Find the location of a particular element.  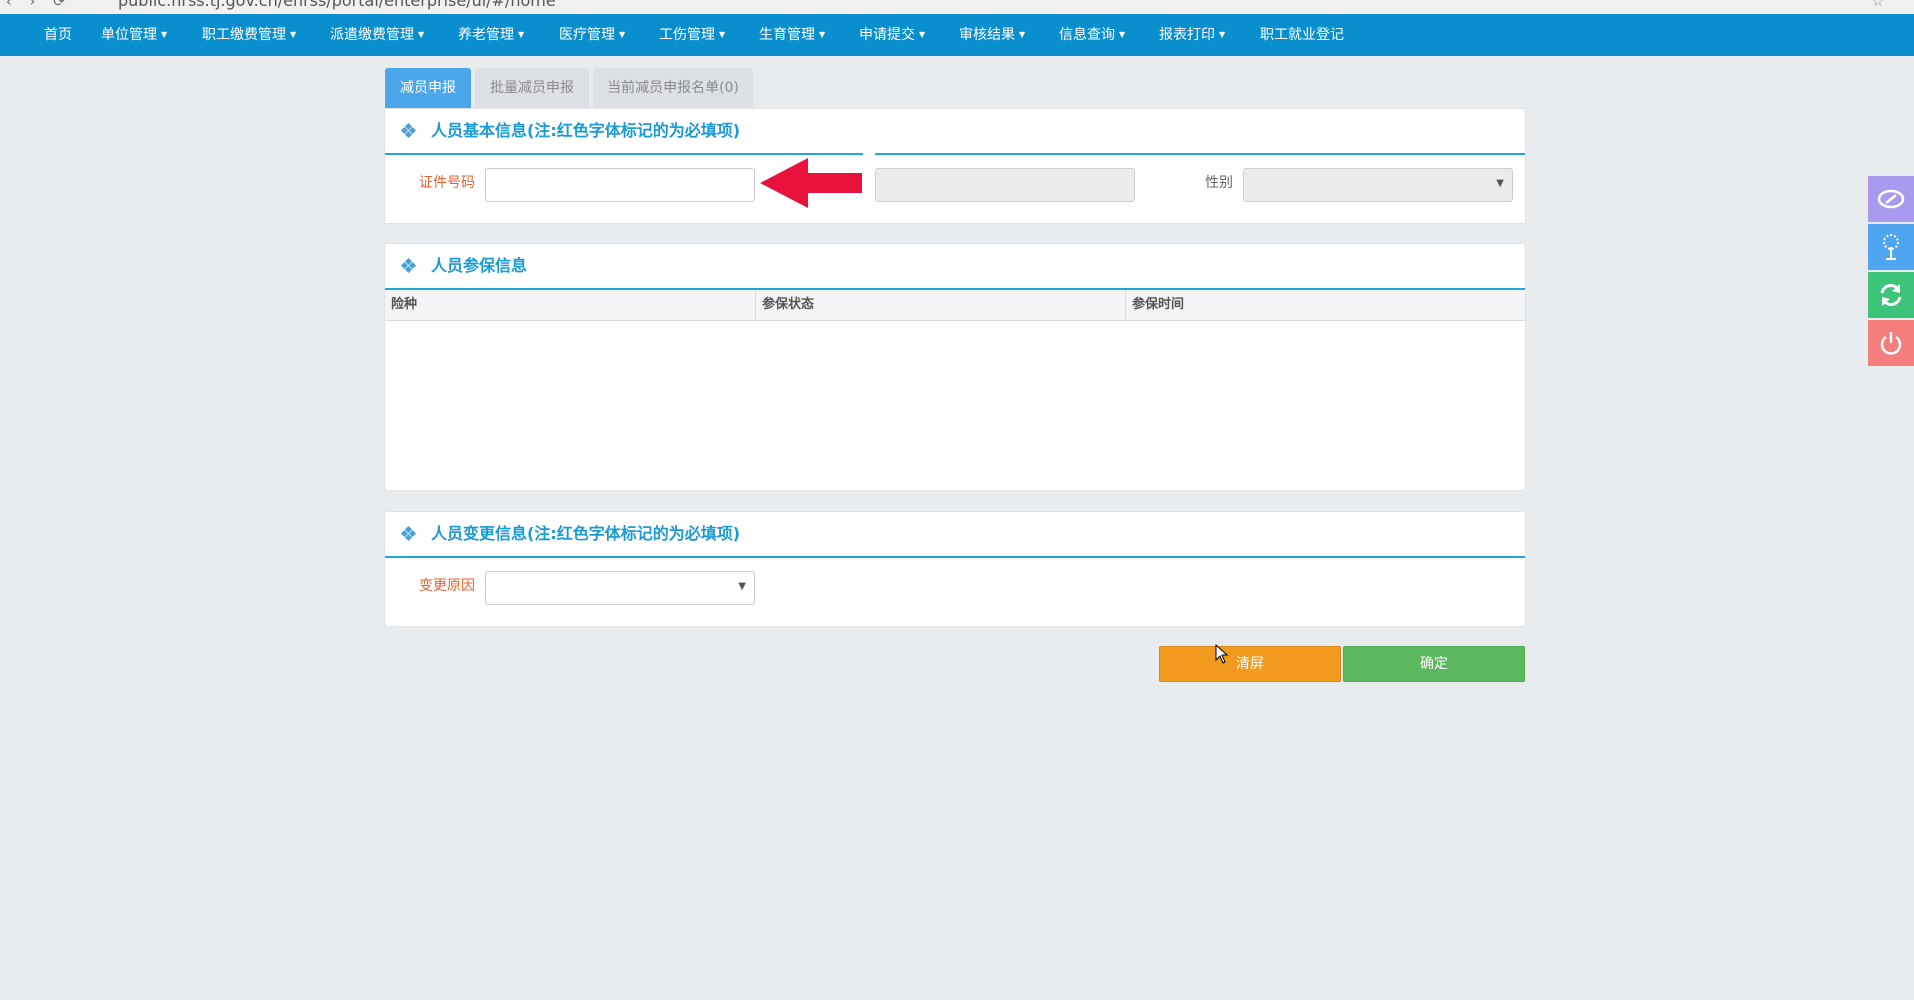

basic-info-header: 人员基本信息(注:红色字体标记的为必填项) is located at coordinates (955, 132).